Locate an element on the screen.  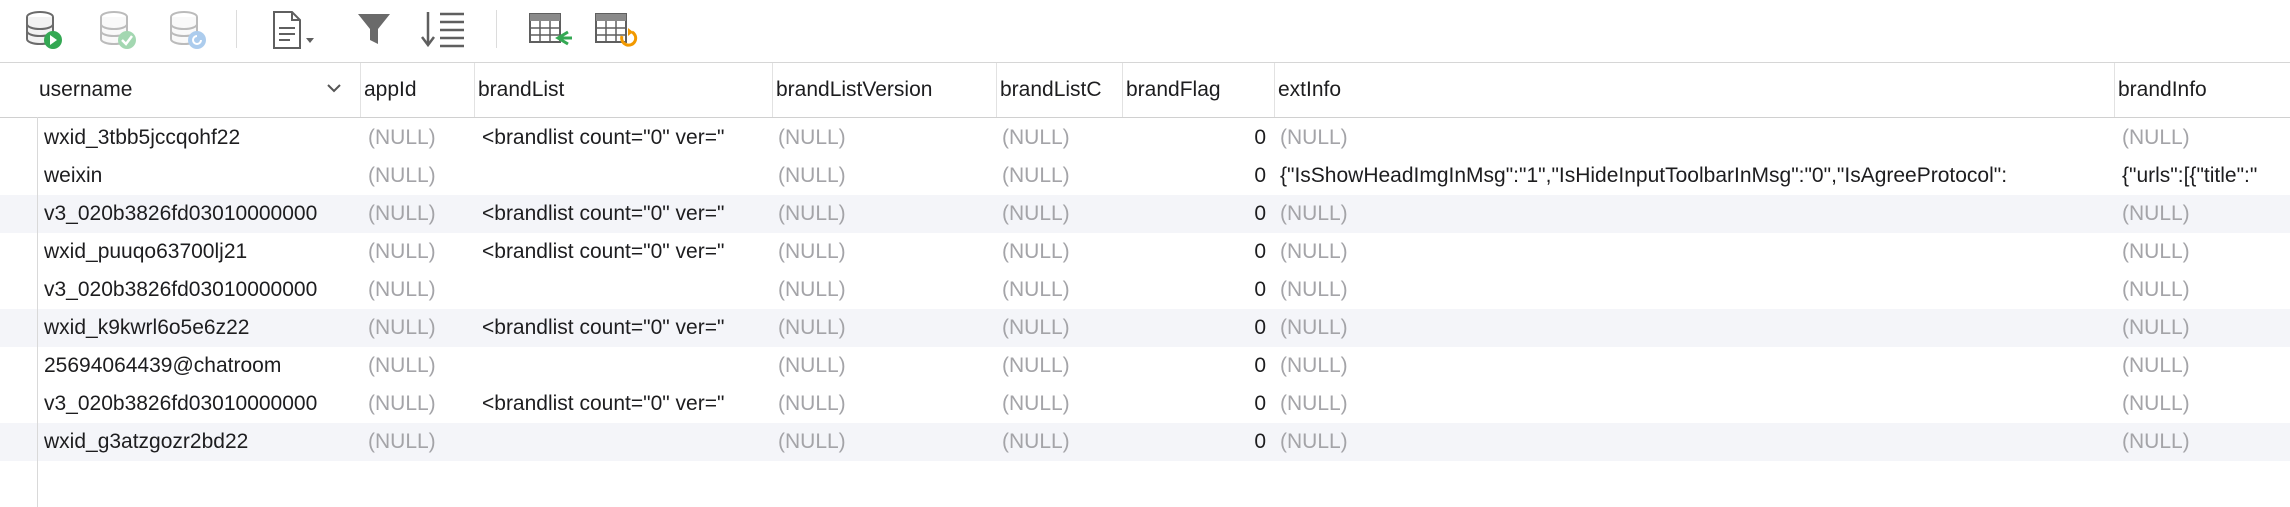
filter-button is located at coordinates (378, 30).